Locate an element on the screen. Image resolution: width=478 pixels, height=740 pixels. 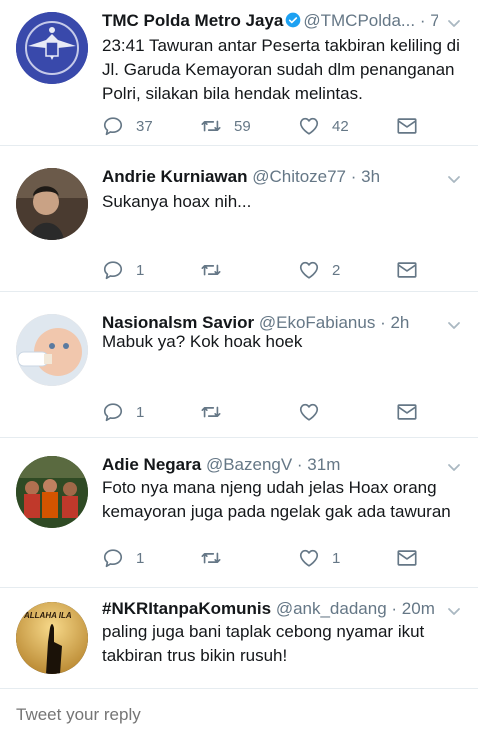
like-button: 1 is located at coordinates (319, 558).